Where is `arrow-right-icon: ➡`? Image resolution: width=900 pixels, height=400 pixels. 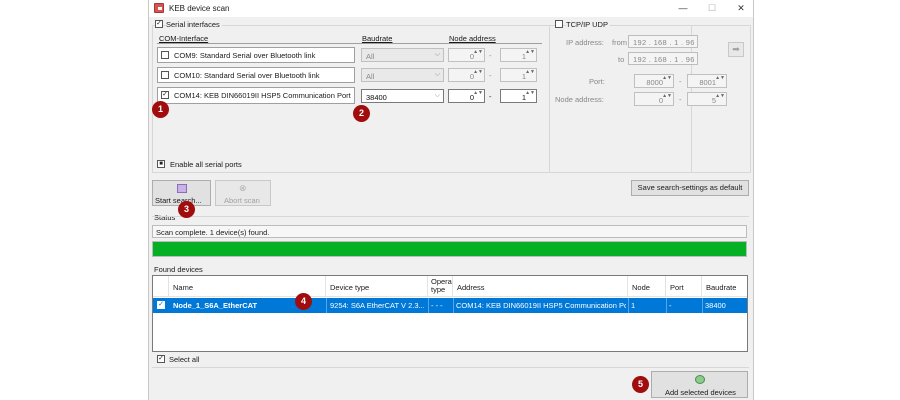 arrow-right-icon: ➡ is located at coordinates (736, 49).